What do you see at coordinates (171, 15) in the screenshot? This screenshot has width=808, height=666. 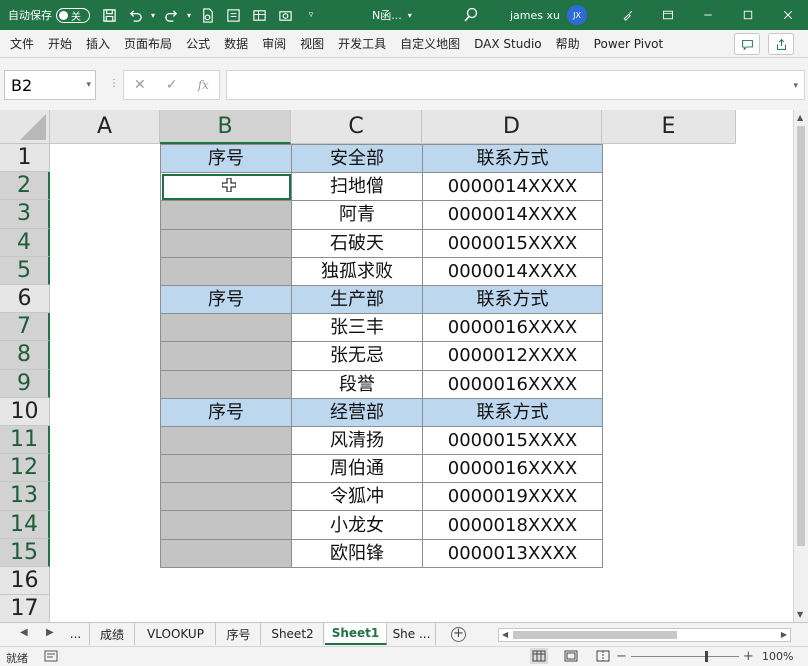 I see `redo-icon` at bounding box center [171, 15].